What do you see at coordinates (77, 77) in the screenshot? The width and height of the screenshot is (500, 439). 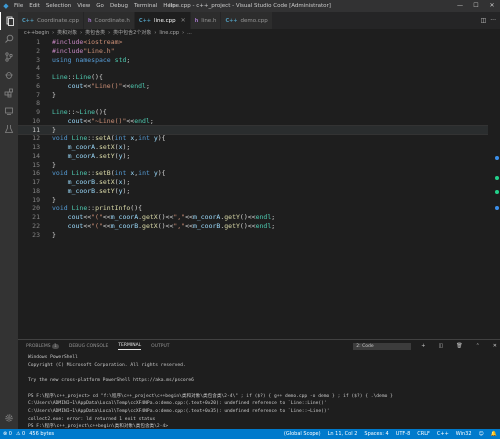 I see `code-text: Line::Line(){` at bounding box center [77, 77].